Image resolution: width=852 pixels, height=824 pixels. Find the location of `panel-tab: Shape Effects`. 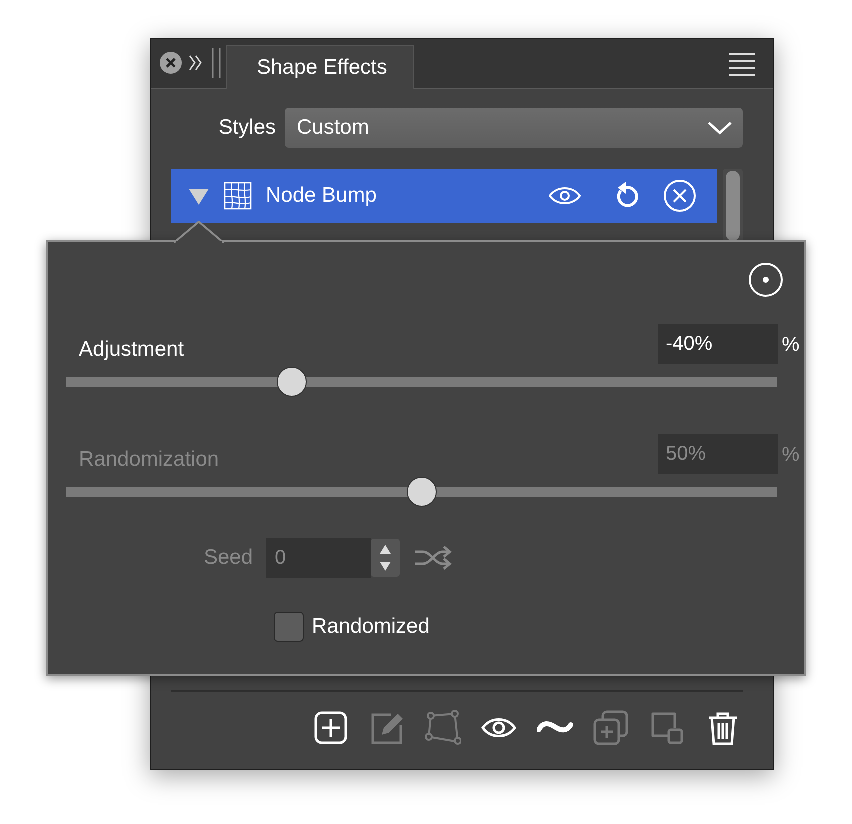

panel-tab: Shape Effects is located at coordinates (320, 67).